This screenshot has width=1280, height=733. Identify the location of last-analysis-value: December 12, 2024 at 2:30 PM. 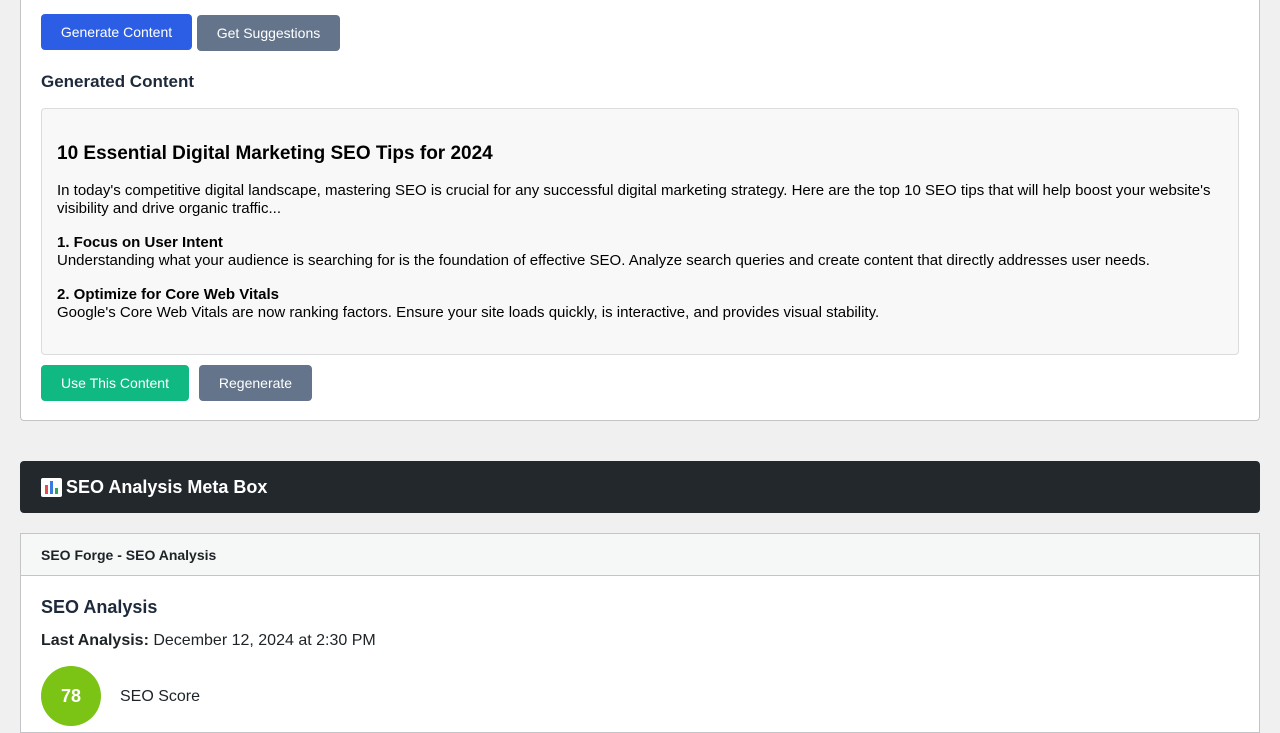
(264, 640).